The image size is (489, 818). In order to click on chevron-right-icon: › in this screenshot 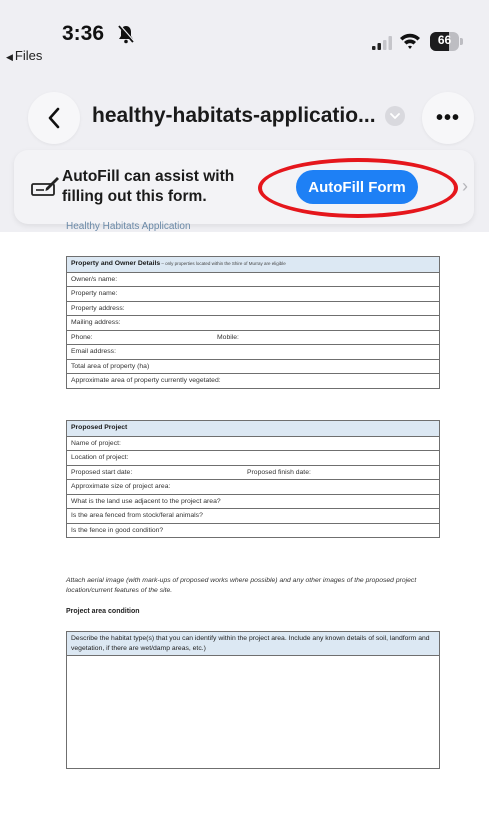, I will do `click(465, 186)`.